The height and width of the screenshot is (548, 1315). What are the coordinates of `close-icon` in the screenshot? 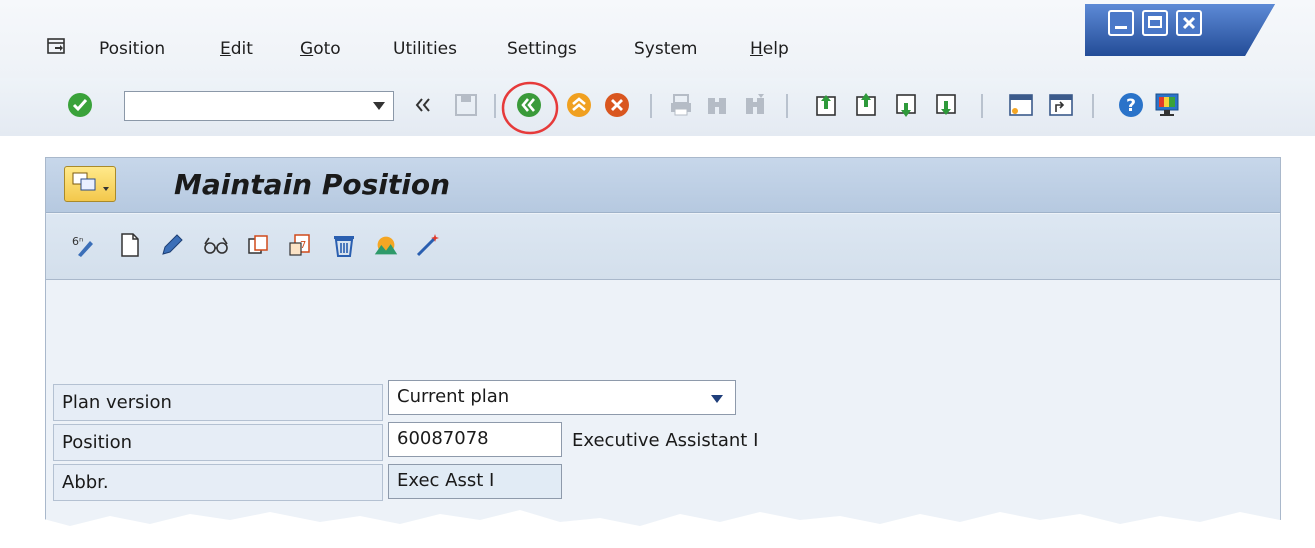 It's located at (1189, 23).